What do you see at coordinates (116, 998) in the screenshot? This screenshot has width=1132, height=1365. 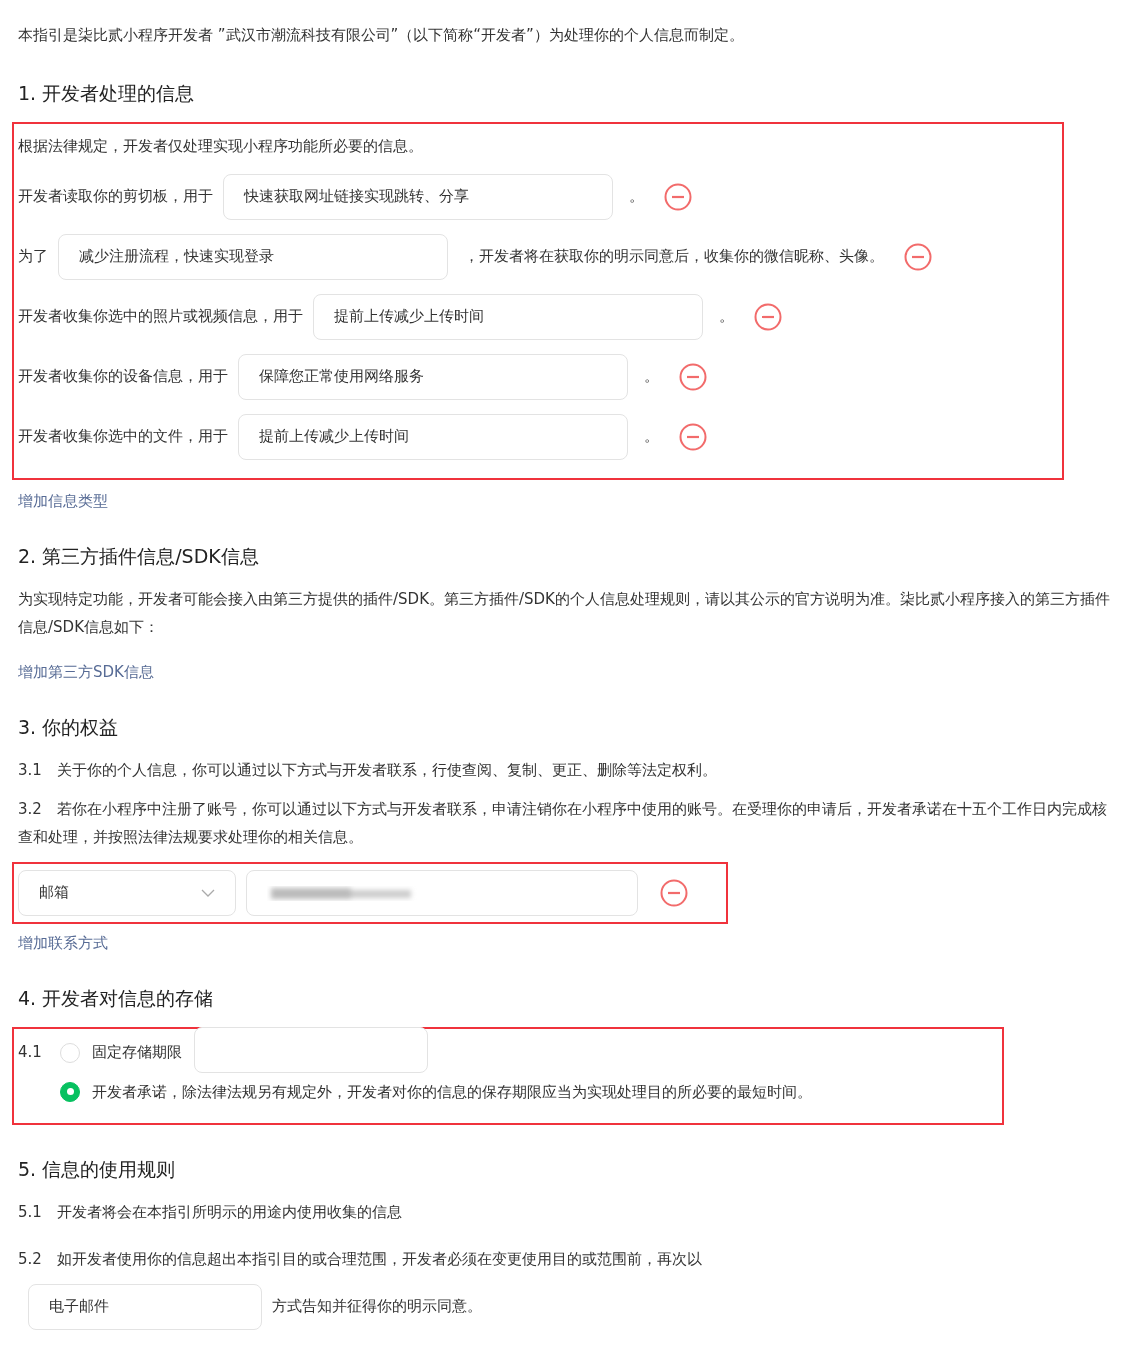 I see `section-heading: 4. 开发者对信息的存储` at bounding box center [116, 998].